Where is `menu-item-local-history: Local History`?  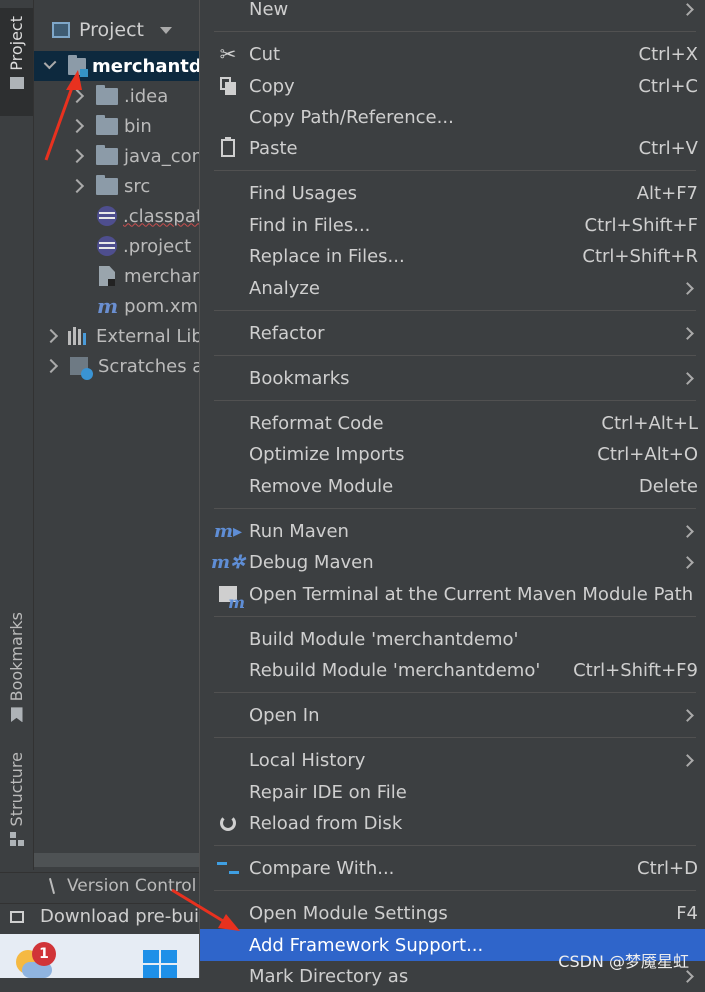
menu-item-local-history: Local History is located at coordinates (452, 760).